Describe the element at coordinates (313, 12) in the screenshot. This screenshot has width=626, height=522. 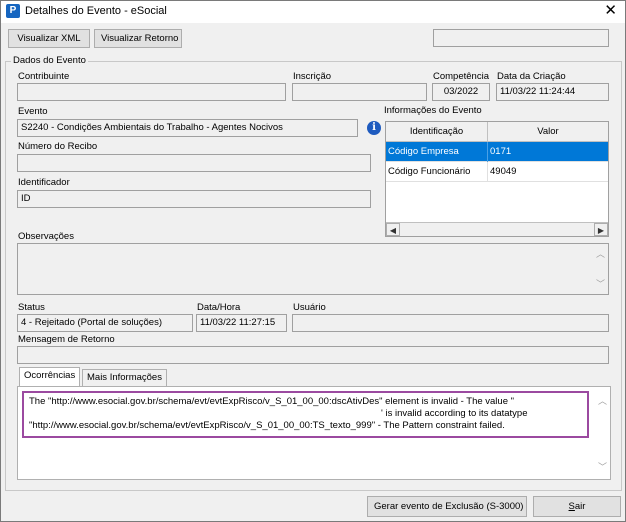
I see `title-bar: P Detalhes do Evento - eSocial ✕` at that location.